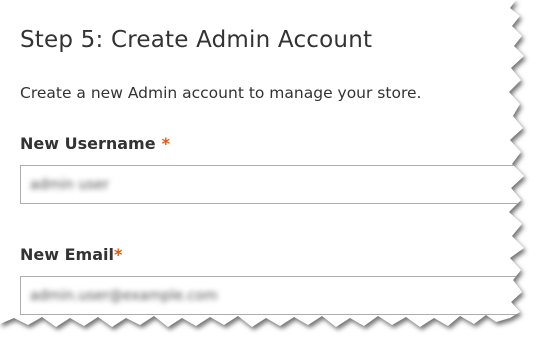 This screenshot has width=544, height=350. I want to click on username-field-wrapper: admin user, so click(272, 184).